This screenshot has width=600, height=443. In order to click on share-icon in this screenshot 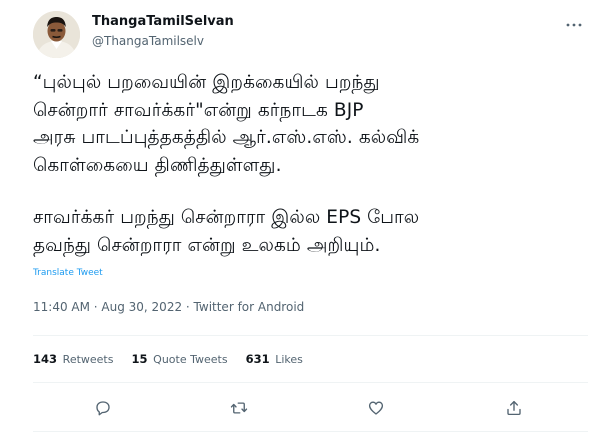, I will do `click(514, 408)`.